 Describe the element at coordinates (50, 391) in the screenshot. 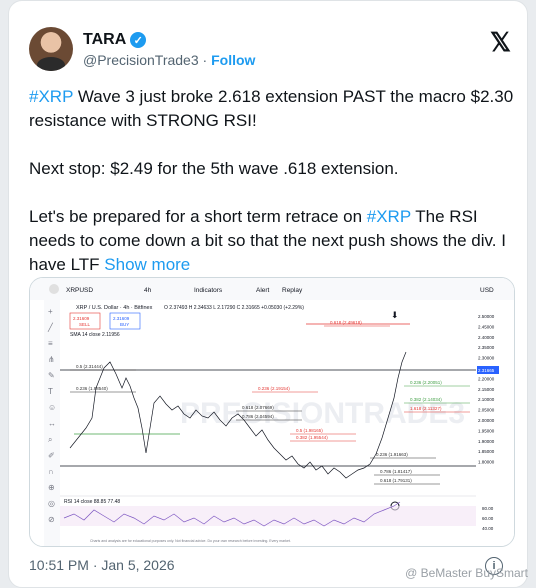

I see `svg-text: T` at that location.